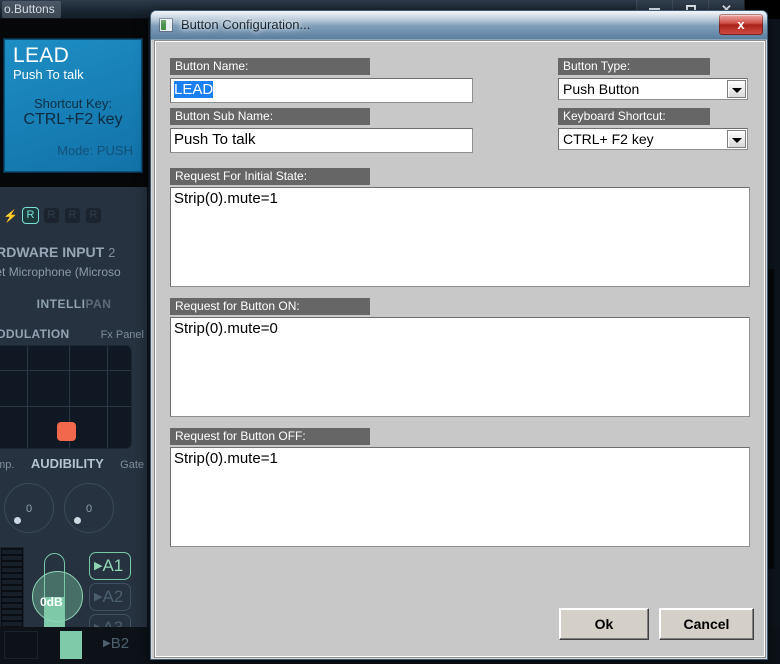  What do you see at coordinates (113, 596) in the screenshot?
I see `bus-button-a2-label: A2` at bounding box center [113, 596].